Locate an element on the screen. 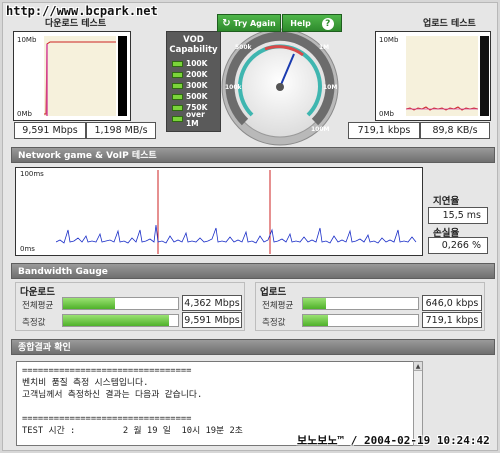 This screenshot has width=500, height=453. question-icon: ? is located at coordinates (327, 24).